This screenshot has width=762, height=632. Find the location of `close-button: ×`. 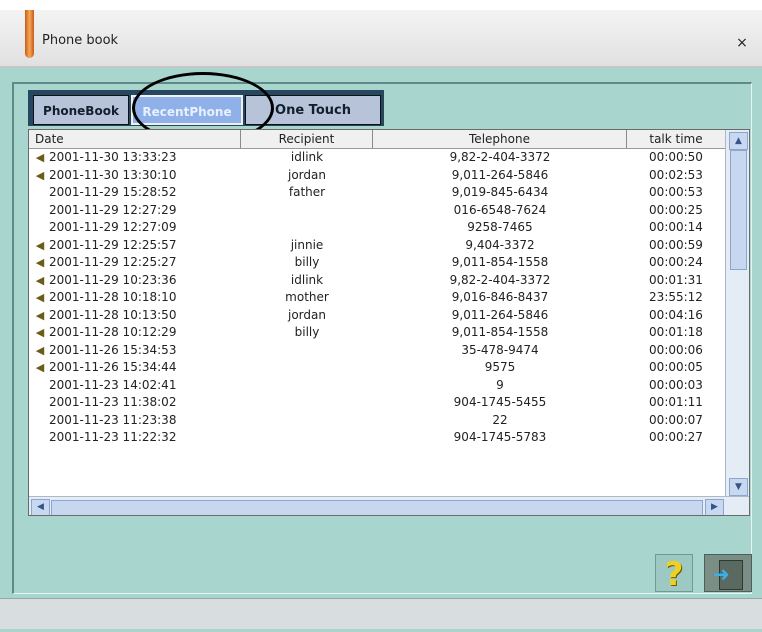

close-button: × is located at coordinates (742, 43).